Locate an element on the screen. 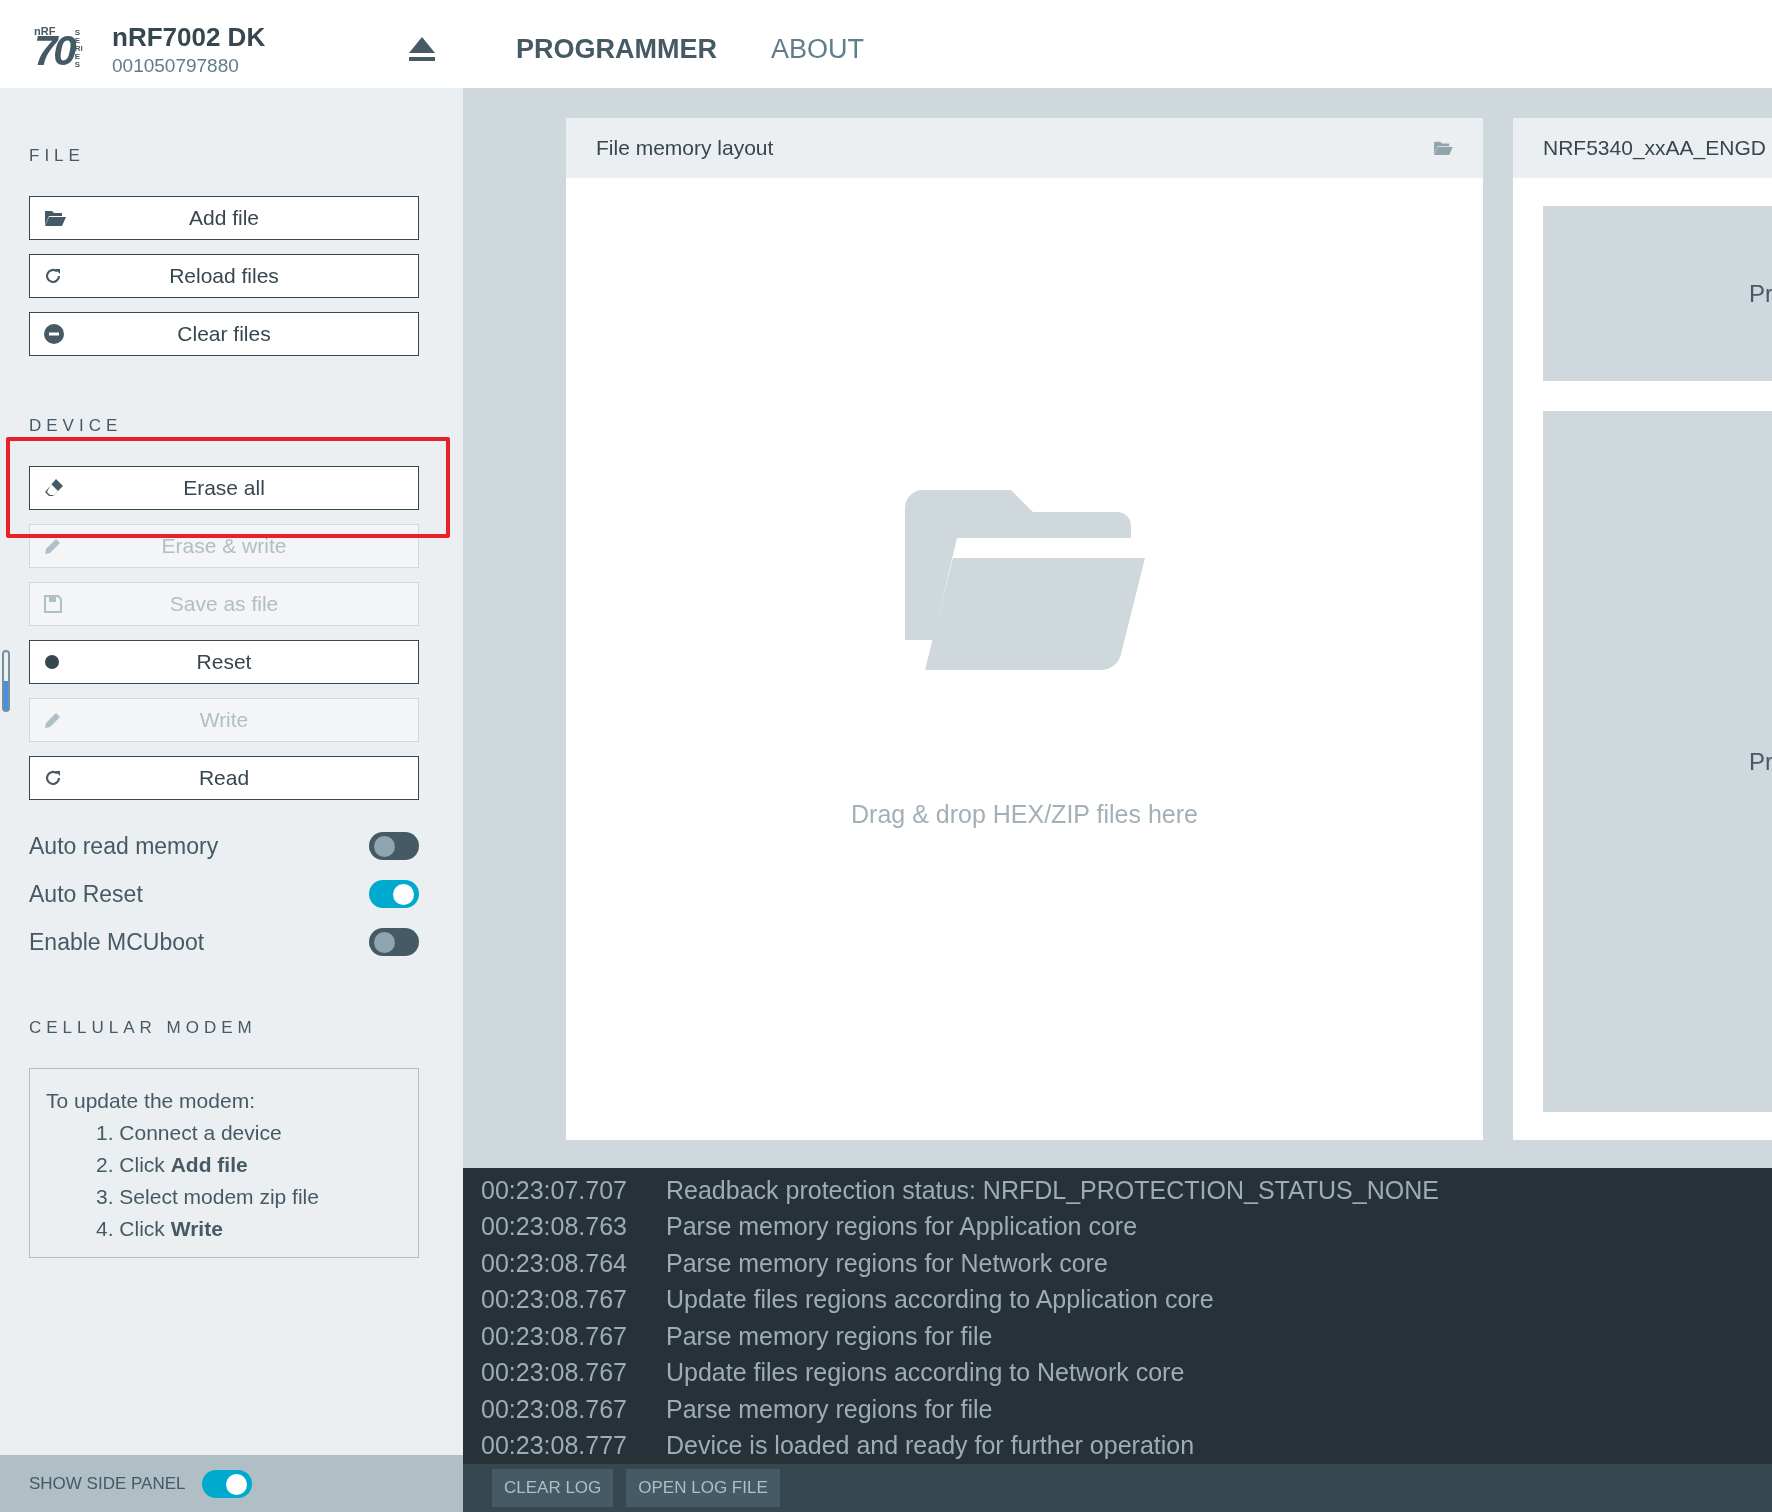 This screenshot has width=1772, height=1512. serial-number: 001050797880 is located at coordinates (176, 65).